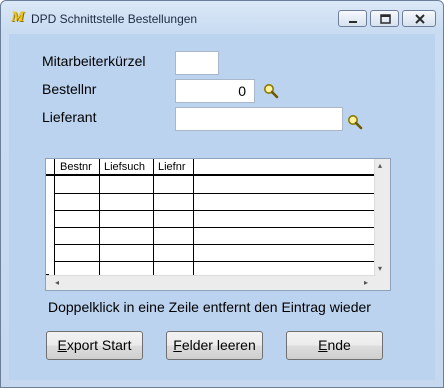 Image resolution: width=444 pixels, height=388 pixels. I want to click on clear-fields-button: Felder leeren, so click(214, 345).